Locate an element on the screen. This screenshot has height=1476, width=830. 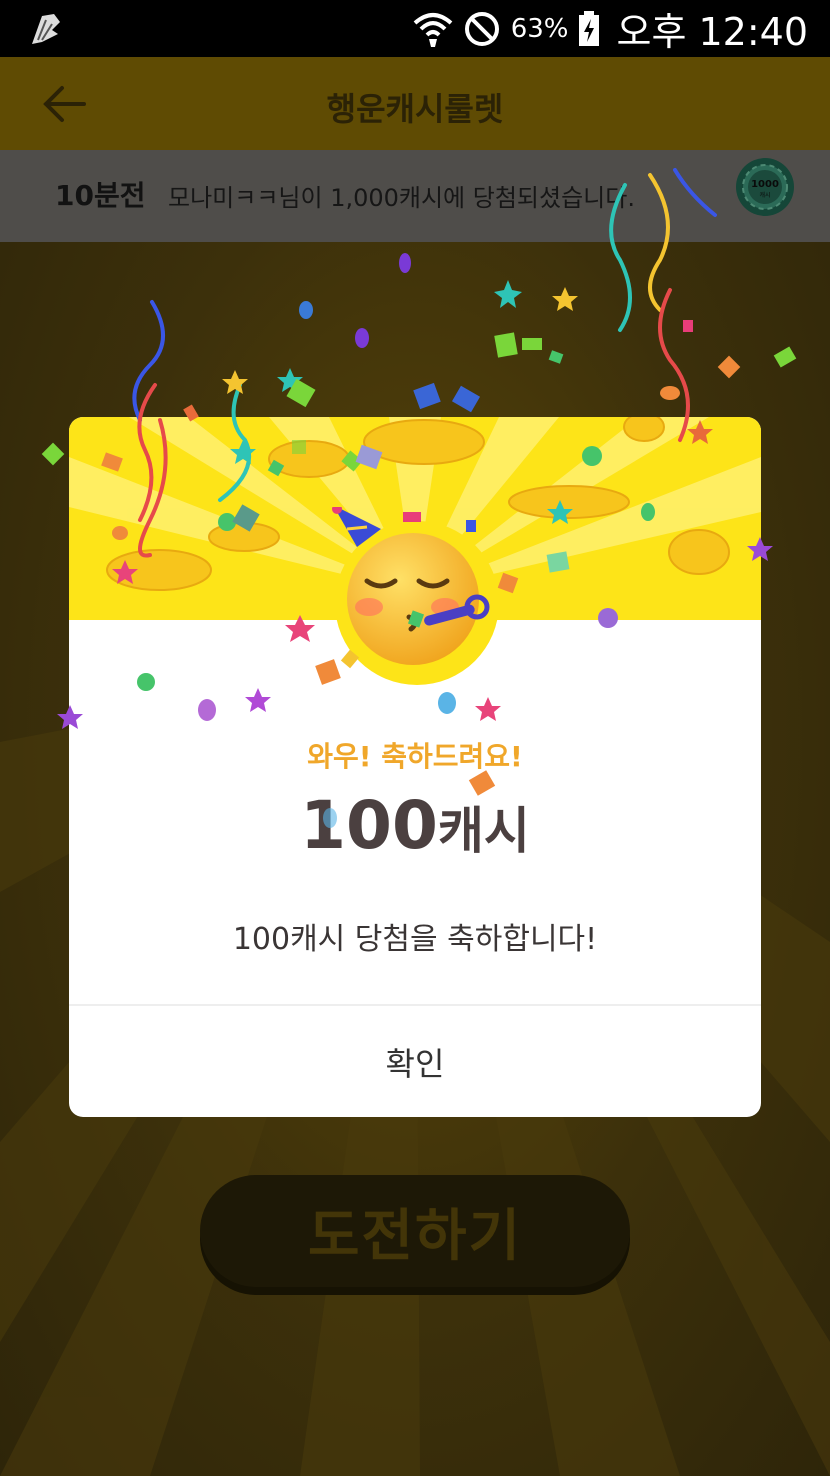
ticker-time: 10분전 is located at coordinates (100, 195).